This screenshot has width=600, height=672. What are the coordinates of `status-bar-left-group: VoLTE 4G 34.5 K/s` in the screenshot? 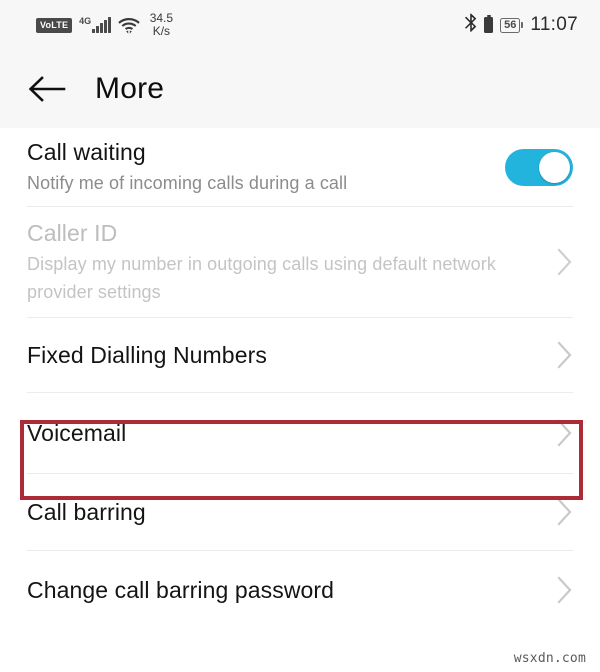 It's located at (104, 25).